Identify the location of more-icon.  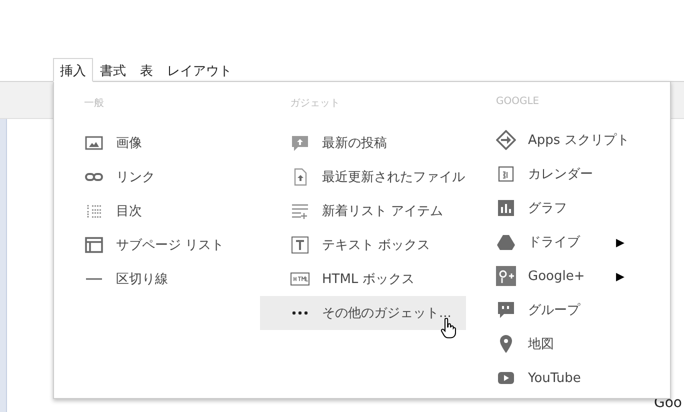
(300, 313).